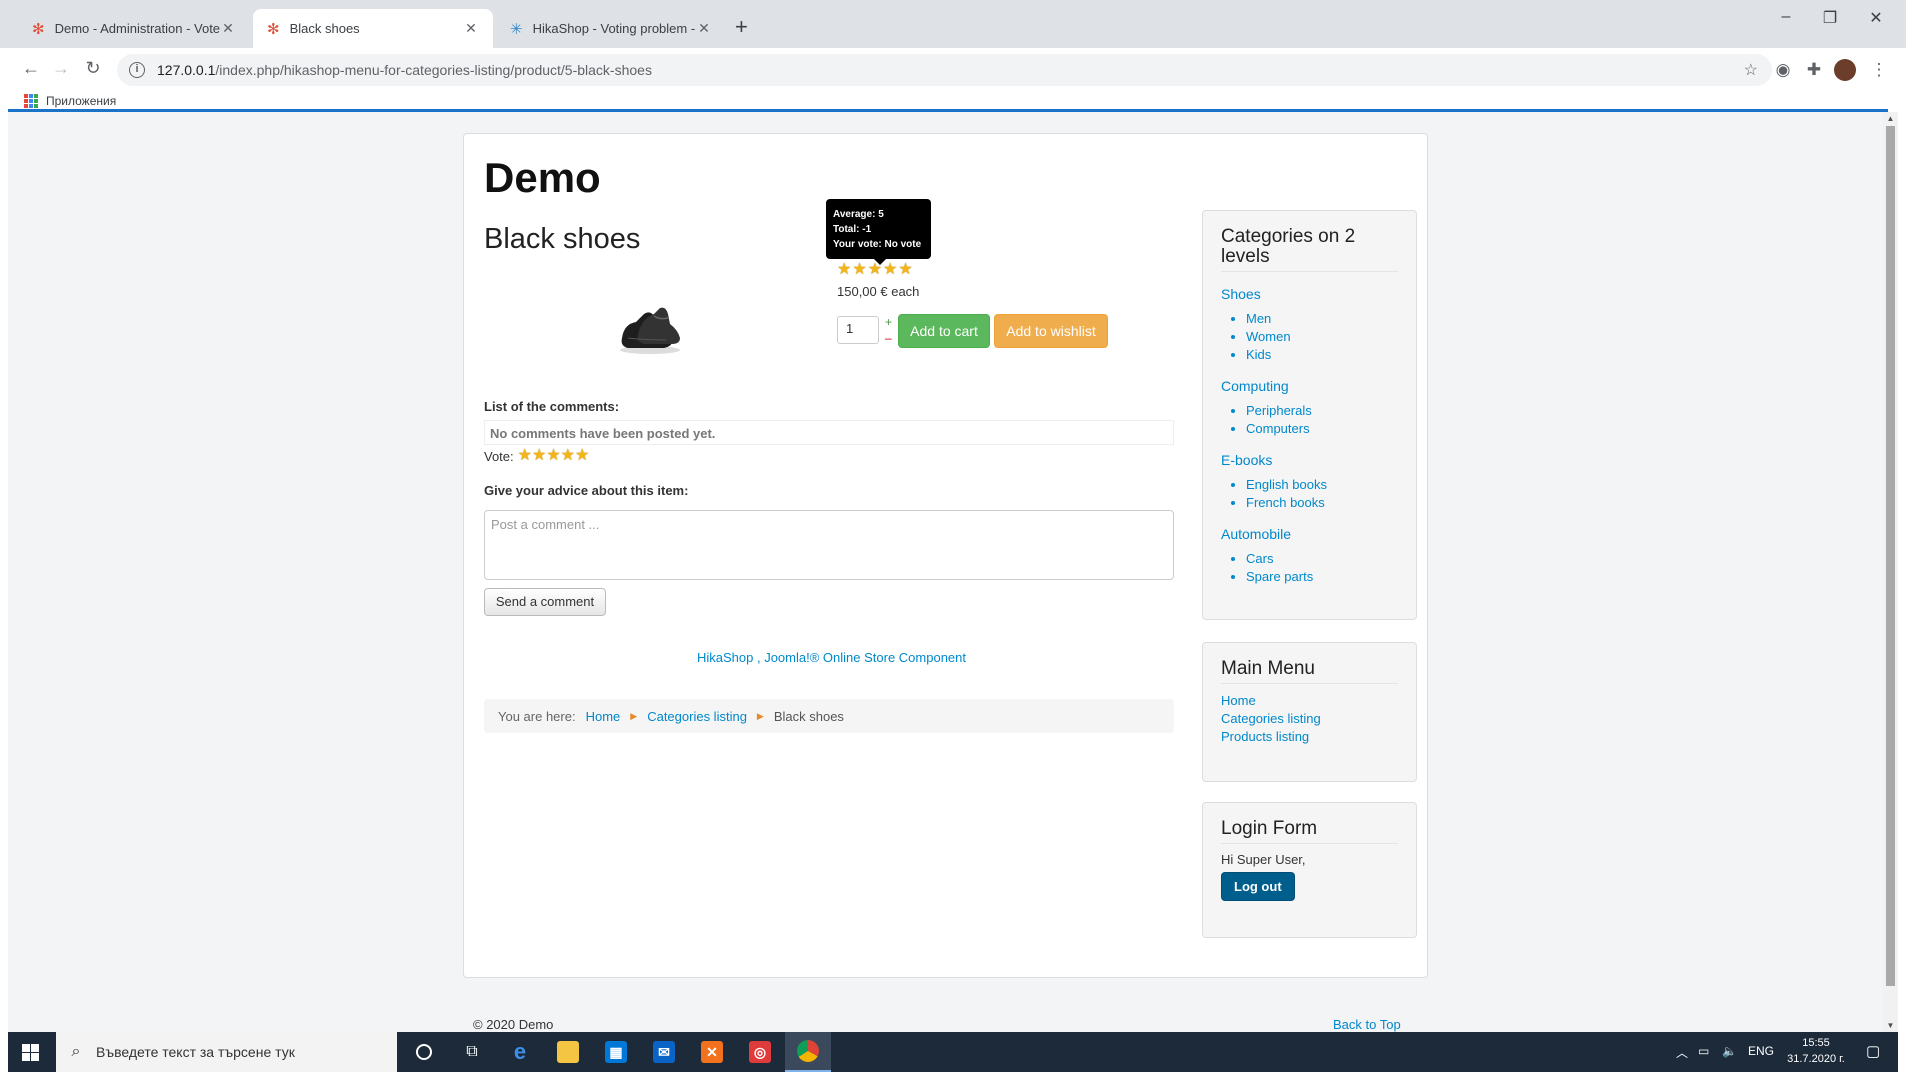 Image resolution: width=1906 pixels, height=1080 pixels. Describe the element at coordinates (30, 1052) in the screenshot. I see `windows-start-icon` at that location.